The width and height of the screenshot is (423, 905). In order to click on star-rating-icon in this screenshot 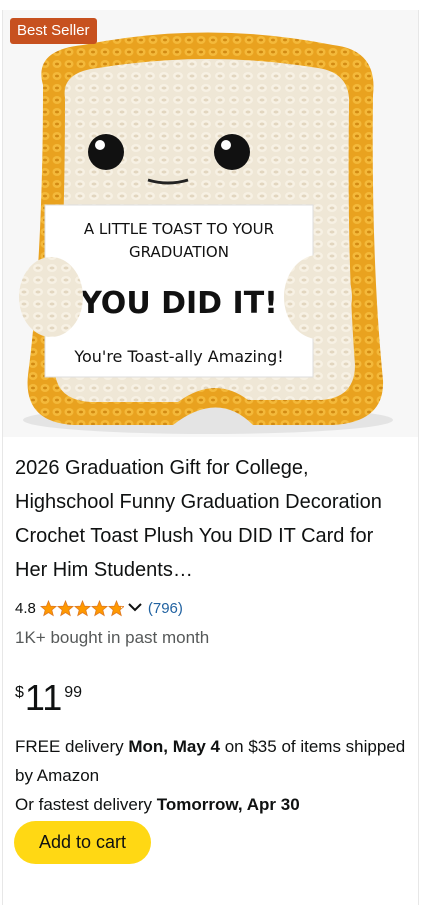, I will do `click(81, 608)`.